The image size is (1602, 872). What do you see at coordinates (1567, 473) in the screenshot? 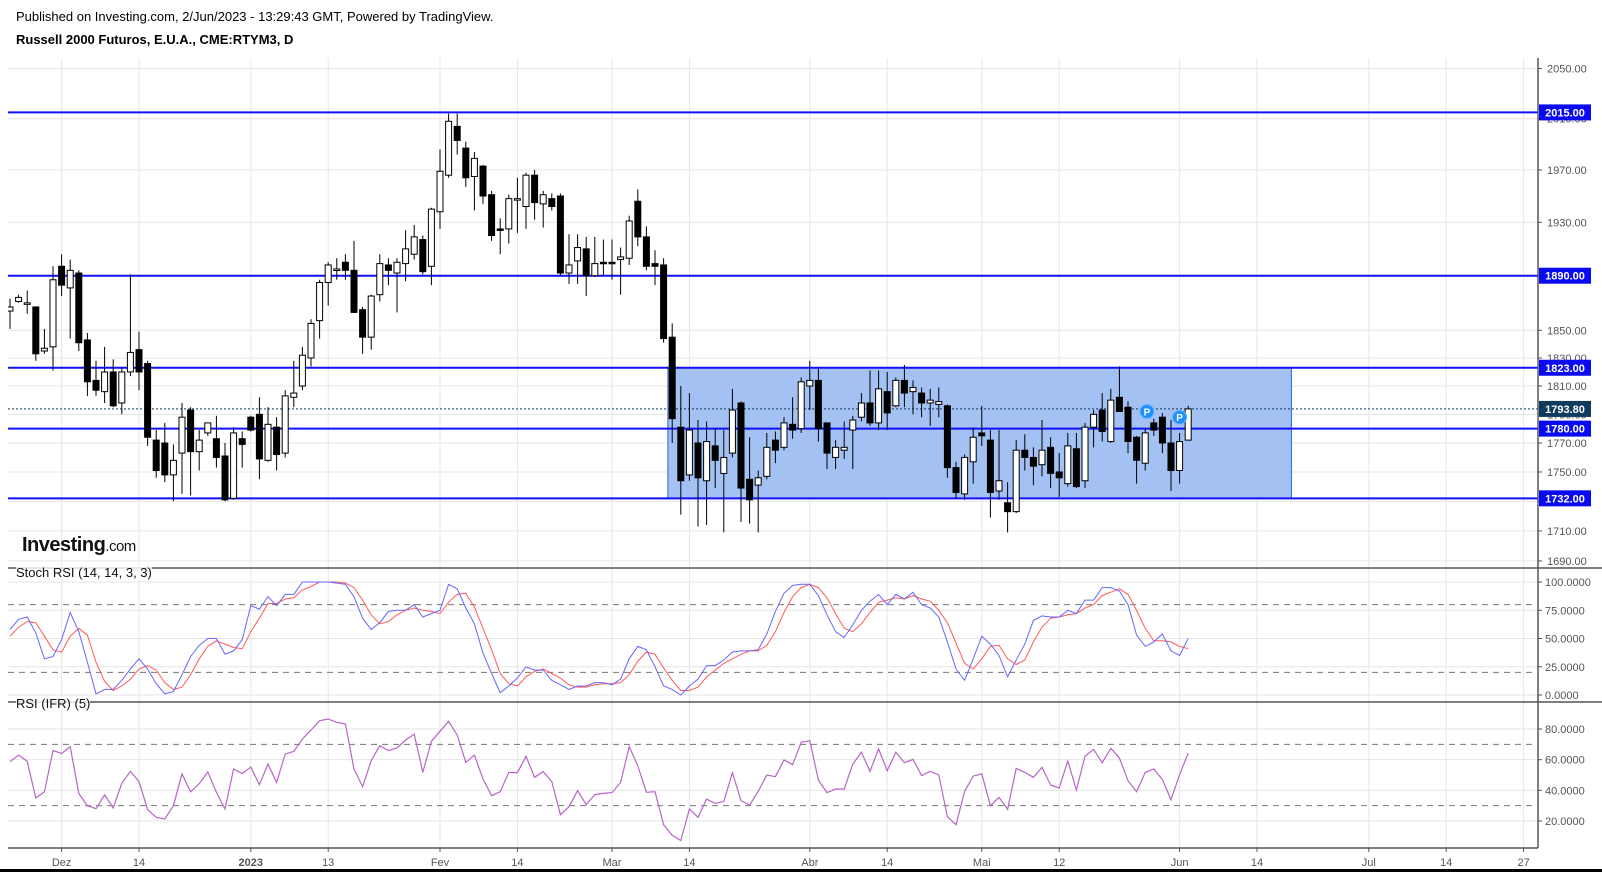
I see `price-tick-label: 1750.00` at bounding box center [1567, 473].